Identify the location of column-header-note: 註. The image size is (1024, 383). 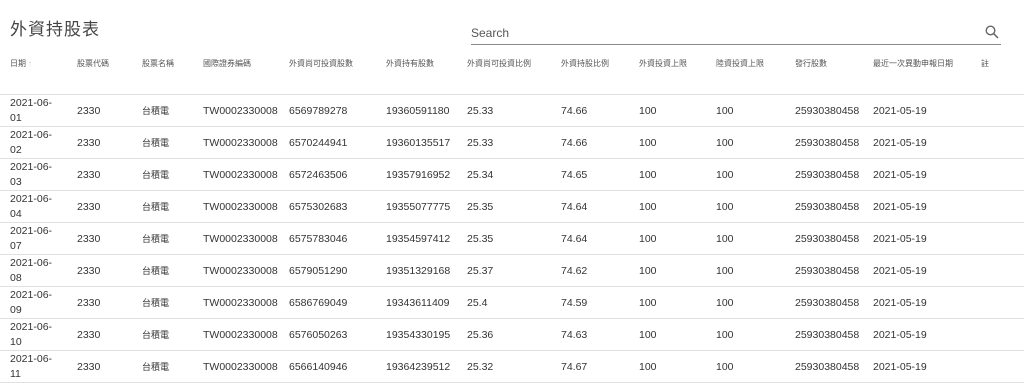
(997, 73).